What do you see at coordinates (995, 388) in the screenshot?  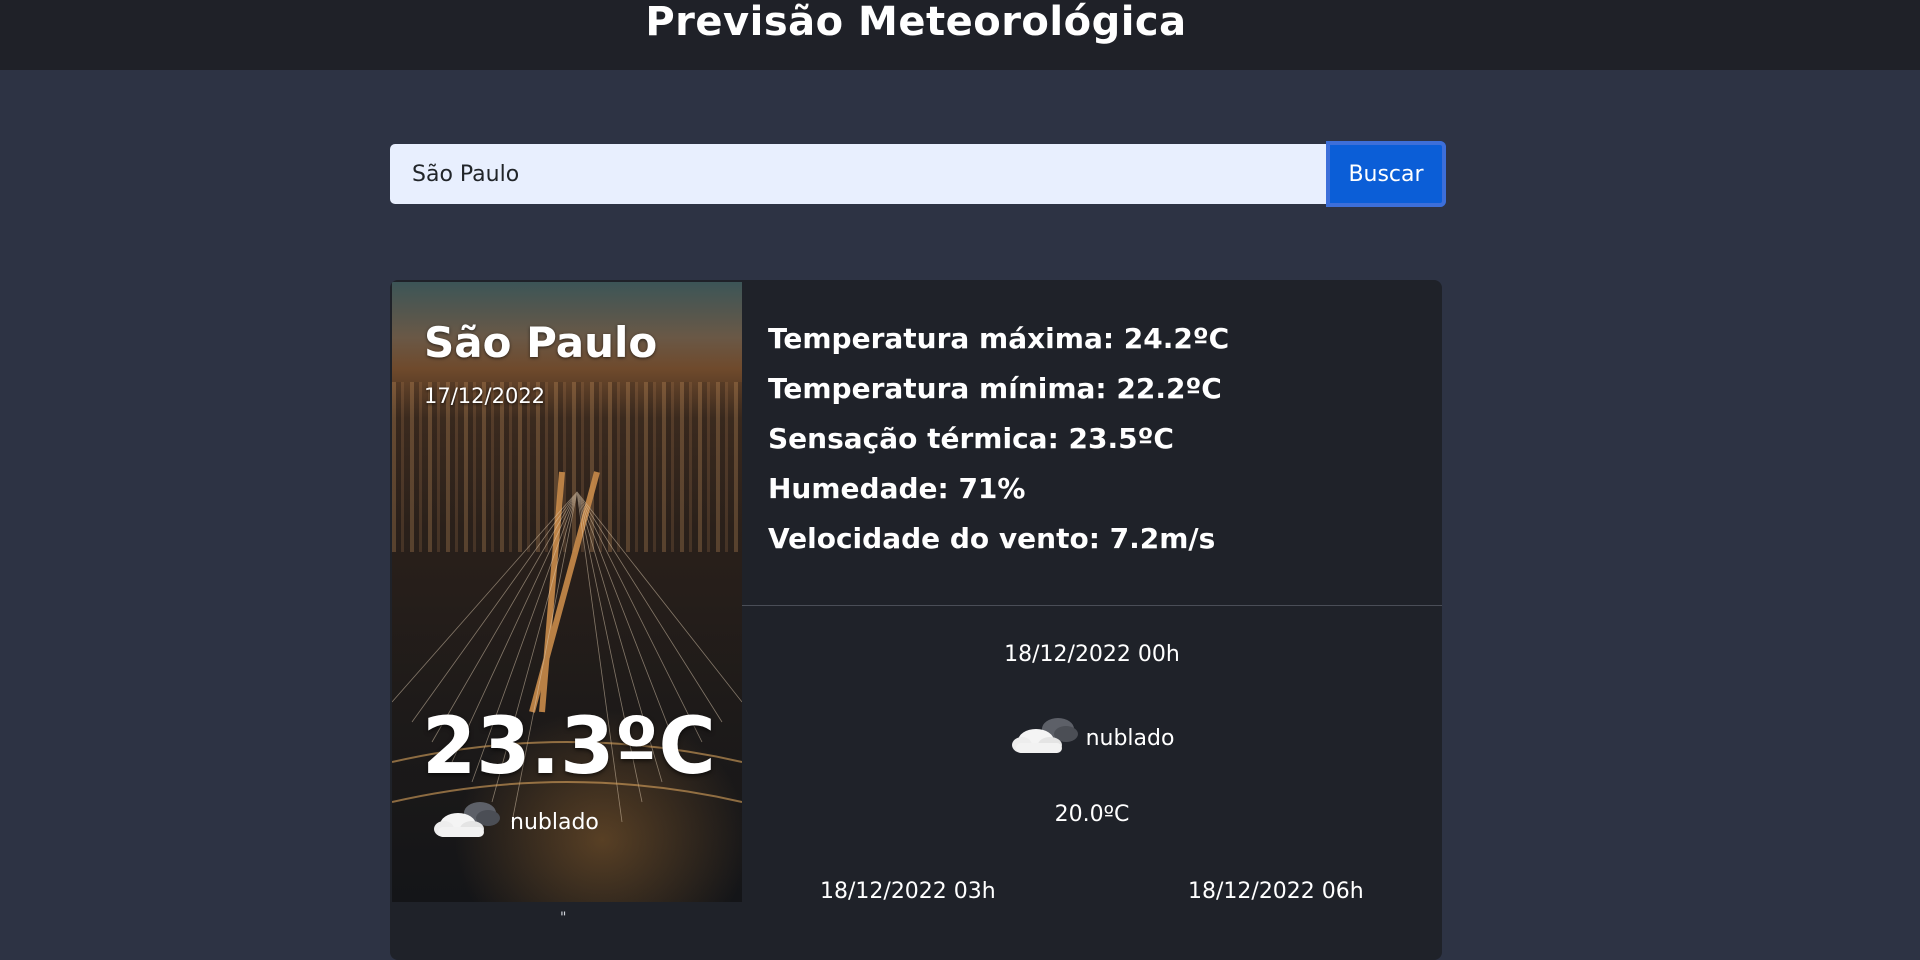 I see `min-temperature: Temperatura mínima: 22.2ºC` at bounding box center [995, 388].